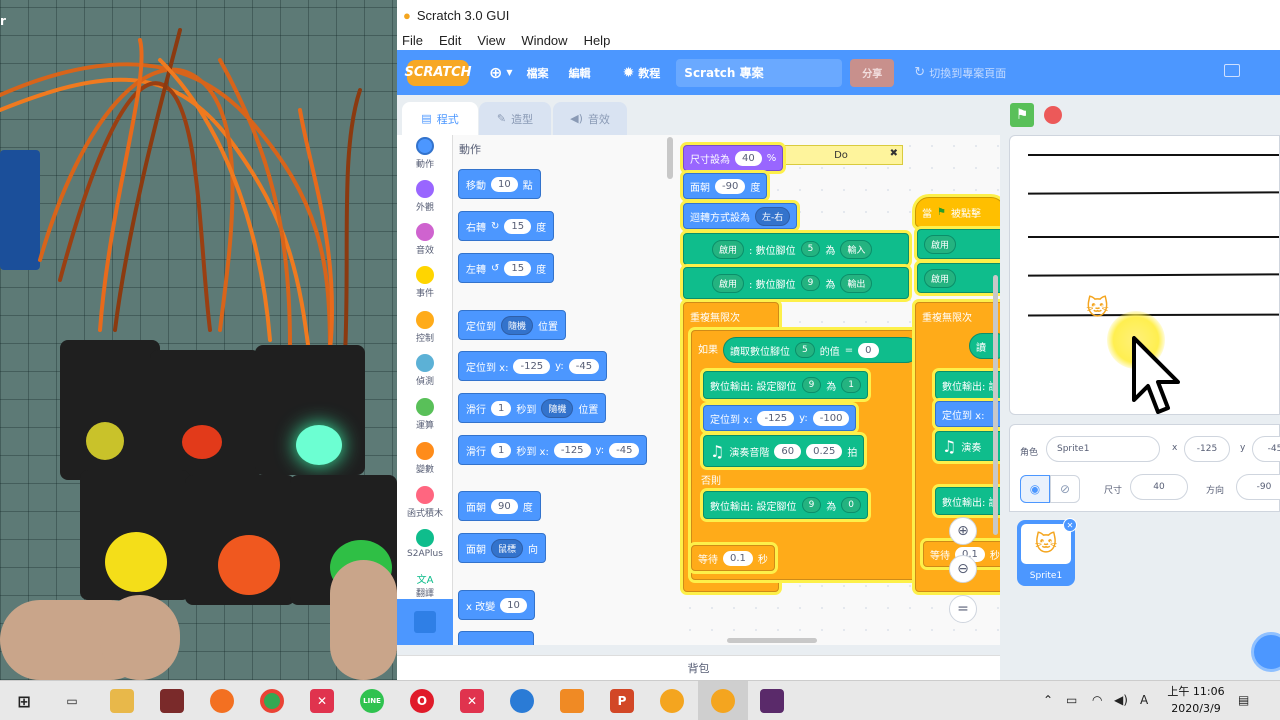 The height and width of the screenshot is (720, 1280). What do you see at coordinates (748, 158) in the screenshot?
I see `block-input: 40` at bounding box center [748, 158].